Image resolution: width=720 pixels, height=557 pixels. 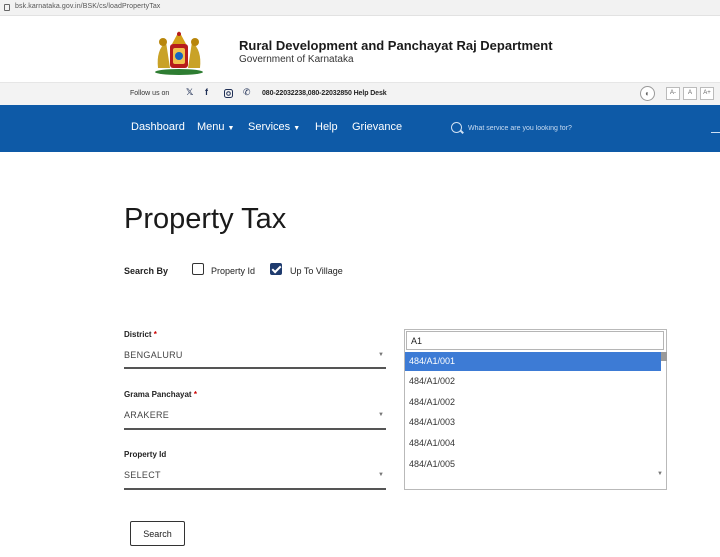 What do you see at coordinates (189, 92) in the screenshot?
I see `twitter-icon: 𝕏` at bounding box center [189, 92].